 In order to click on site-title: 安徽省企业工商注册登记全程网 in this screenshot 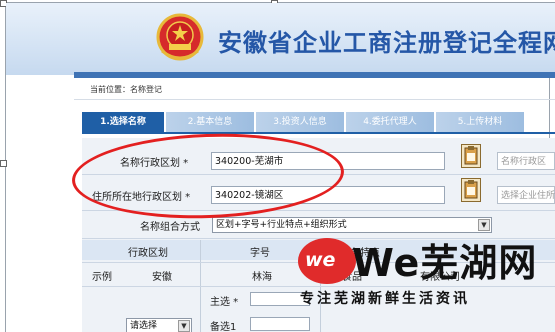, I will do `click(386, 42)`.